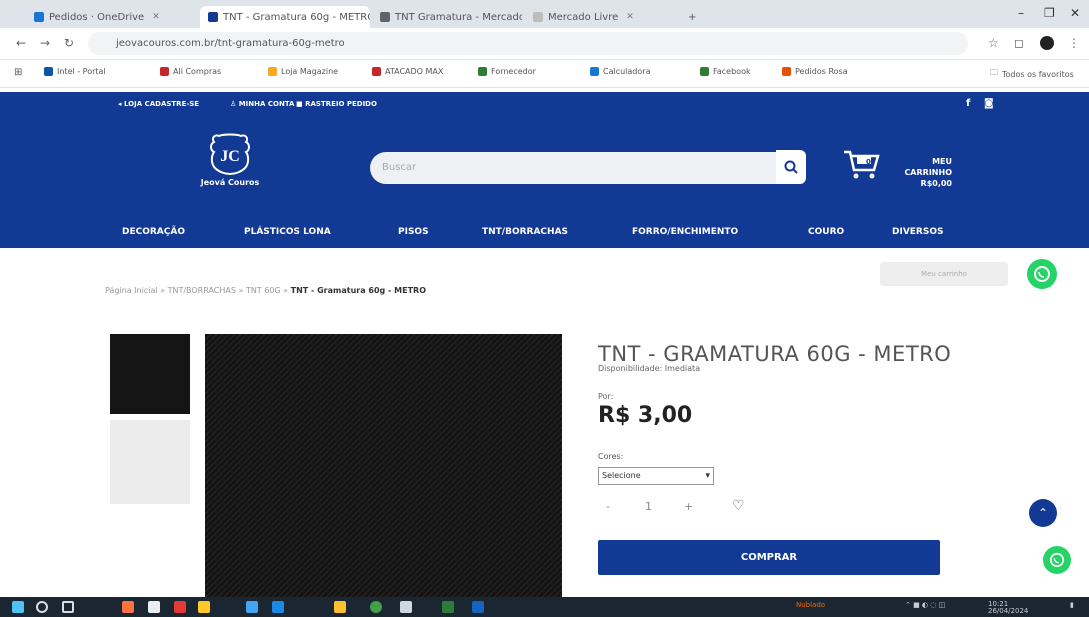 The height and width of the screenshot is (617, 1089). Describe the element at coordinates (153, 232) in the screenshot. I see `menu-item-decoracao: DECORAÇÃO` at that location.